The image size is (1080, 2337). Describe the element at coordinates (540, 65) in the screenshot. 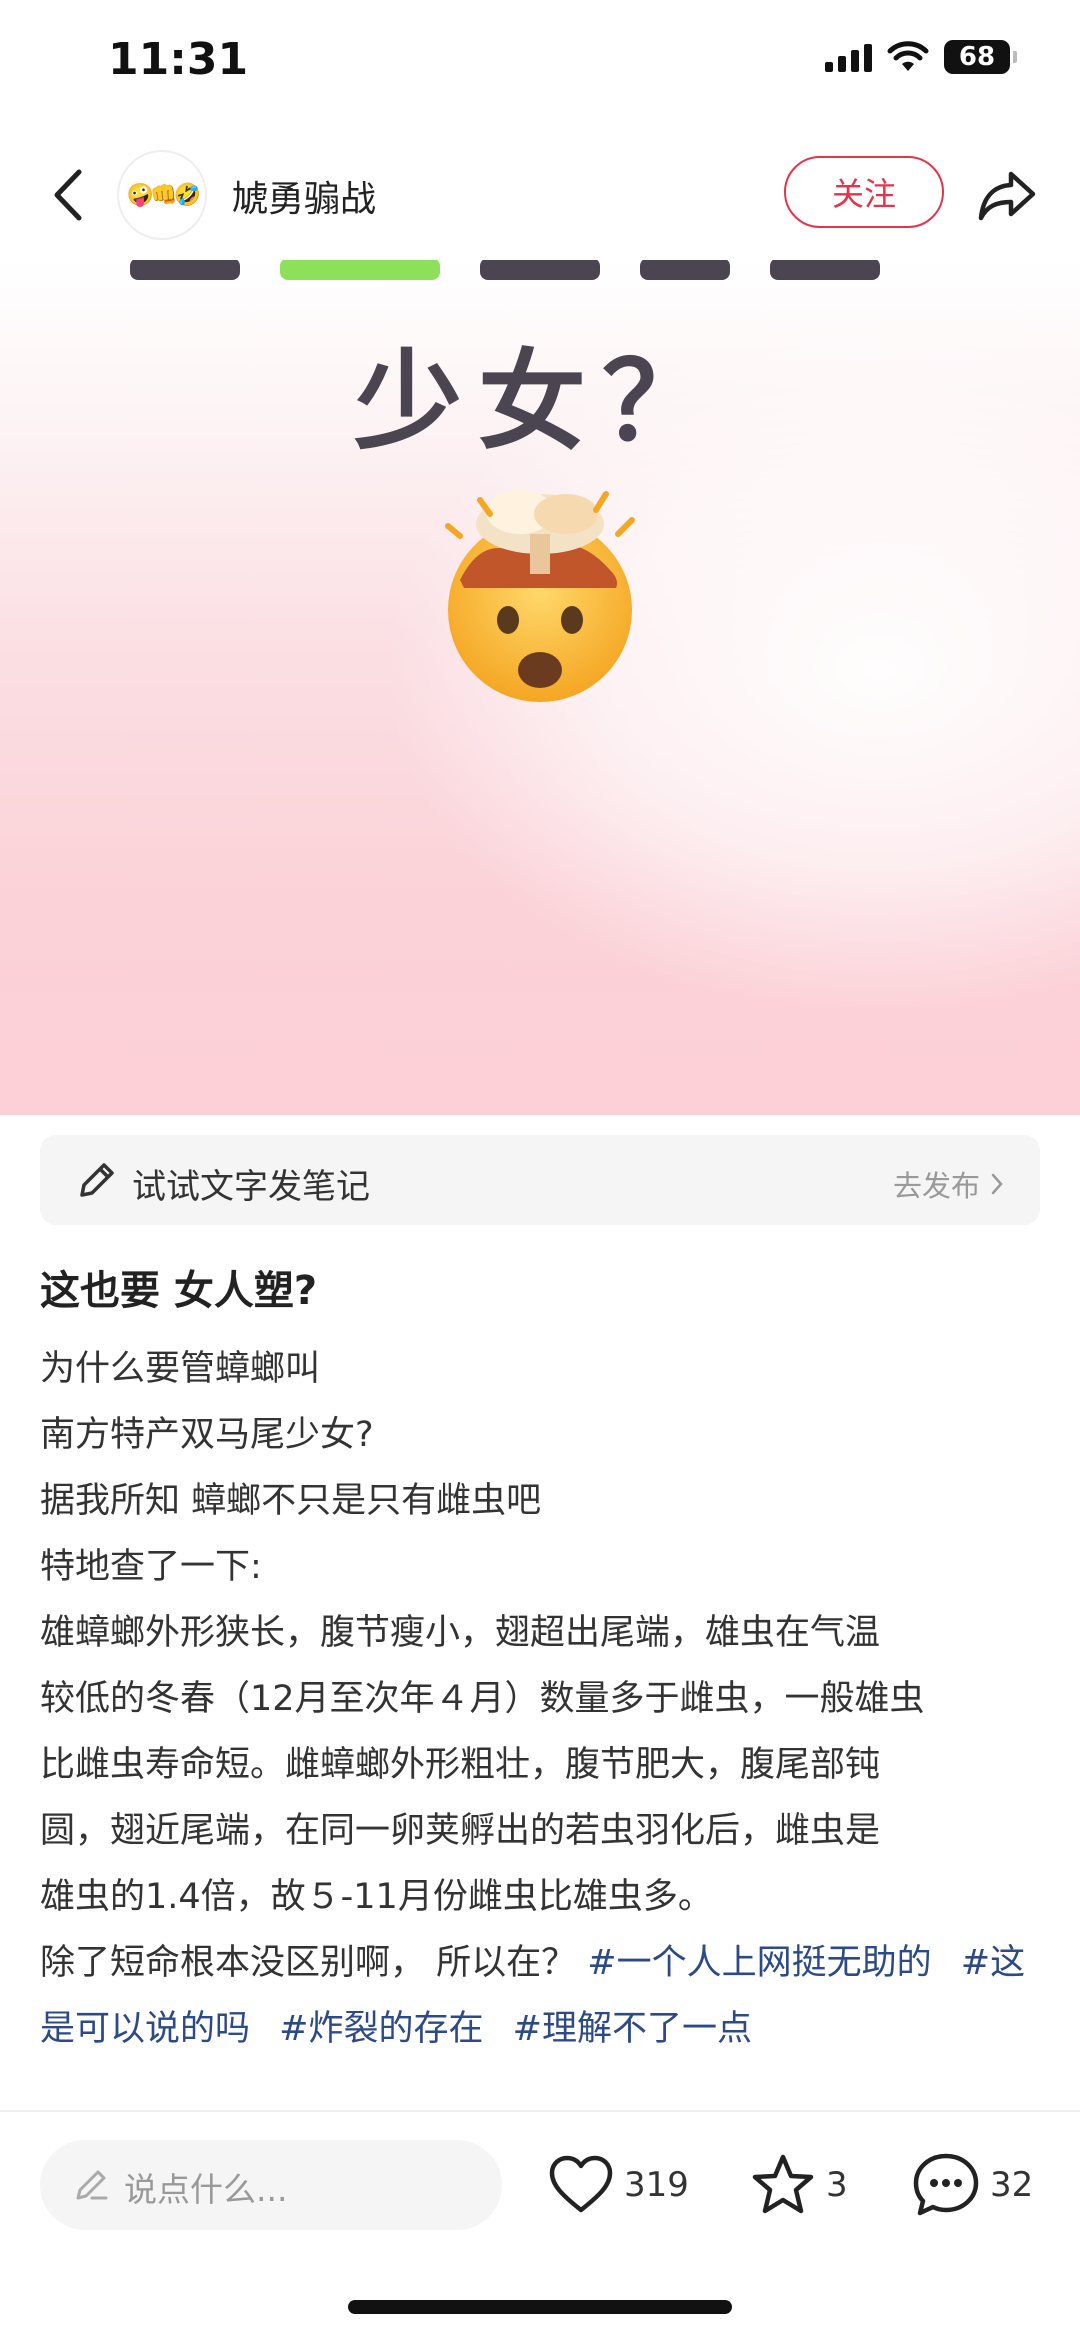

I see `status-bar: 11:31 68` at that location.